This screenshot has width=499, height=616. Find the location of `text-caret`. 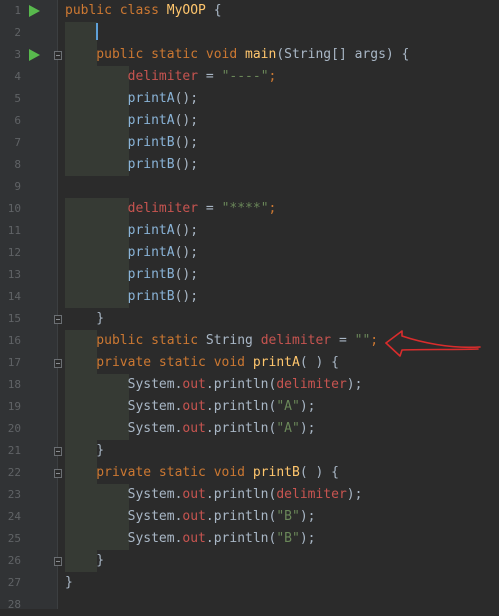

text-caret is located at coordinates (97, 31).